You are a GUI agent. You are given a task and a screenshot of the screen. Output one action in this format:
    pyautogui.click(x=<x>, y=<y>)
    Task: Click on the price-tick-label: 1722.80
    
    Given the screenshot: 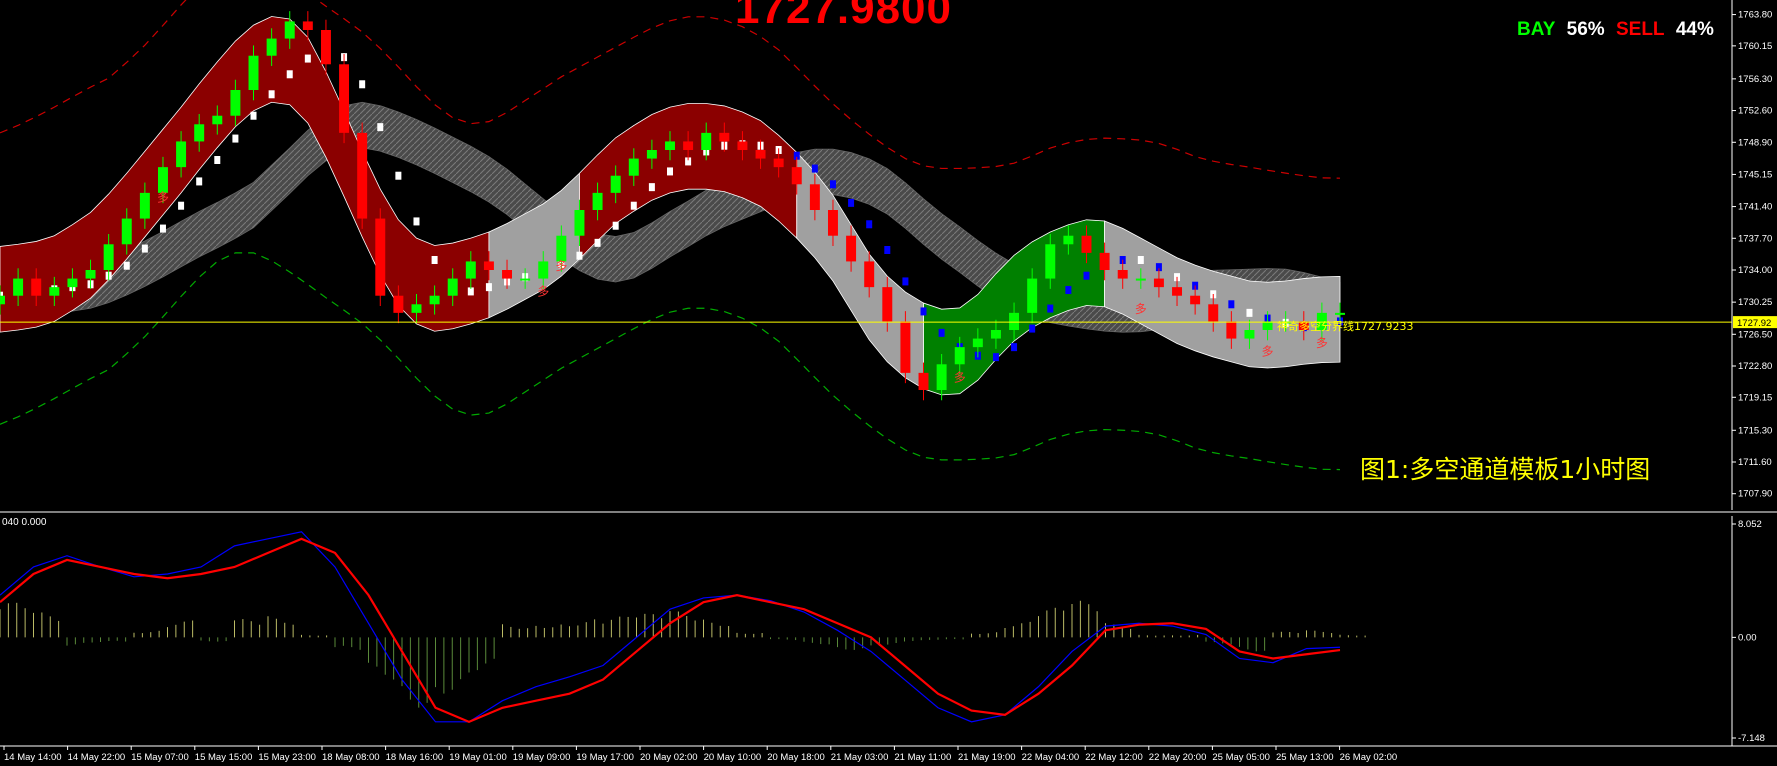 What is the action you would take?
    pyautogui.click(x=1755, y=366)
    